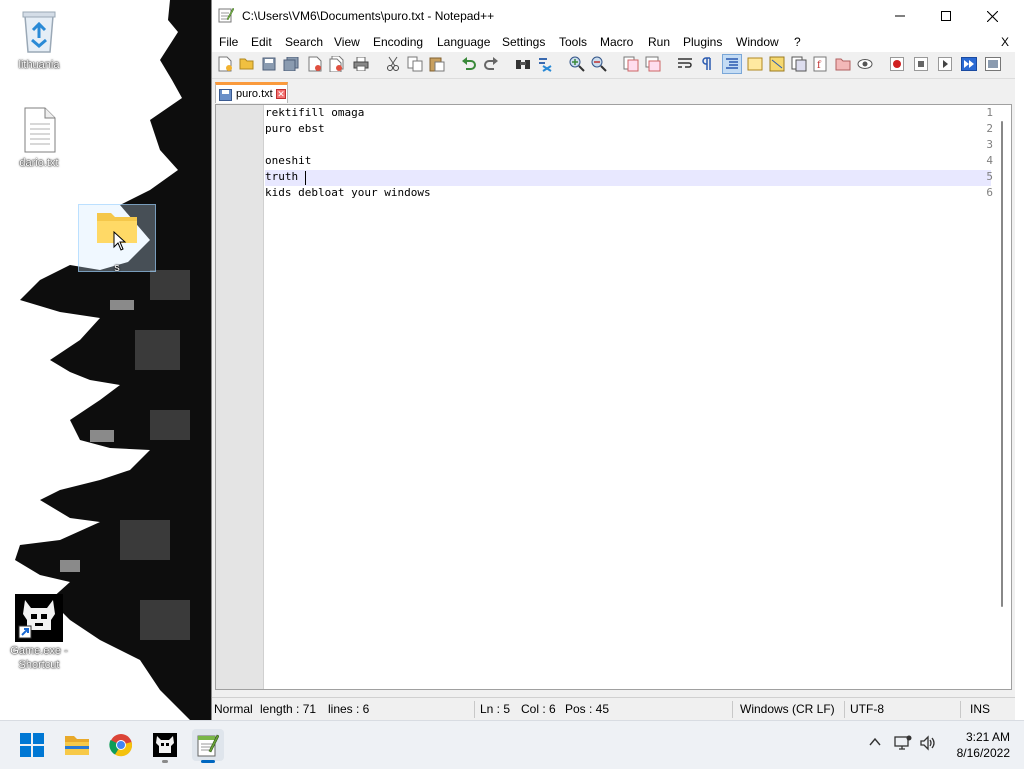  I want to click on status-ln: Ln : 5, so click(495, 709).